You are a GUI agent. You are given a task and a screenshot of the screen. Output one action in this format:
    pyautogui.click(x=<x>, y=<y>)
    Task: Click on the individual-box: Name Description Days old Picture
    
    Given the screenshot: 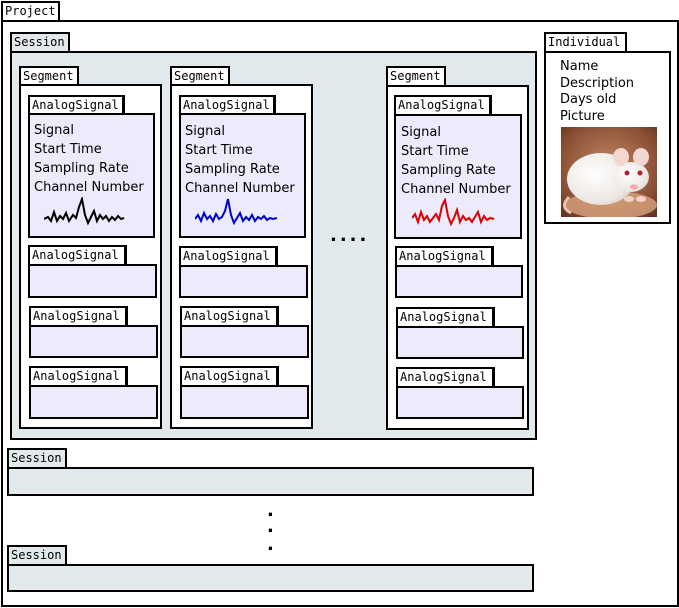 What is the action you would take?
    pyautogui.click(x=607, y=137)
    